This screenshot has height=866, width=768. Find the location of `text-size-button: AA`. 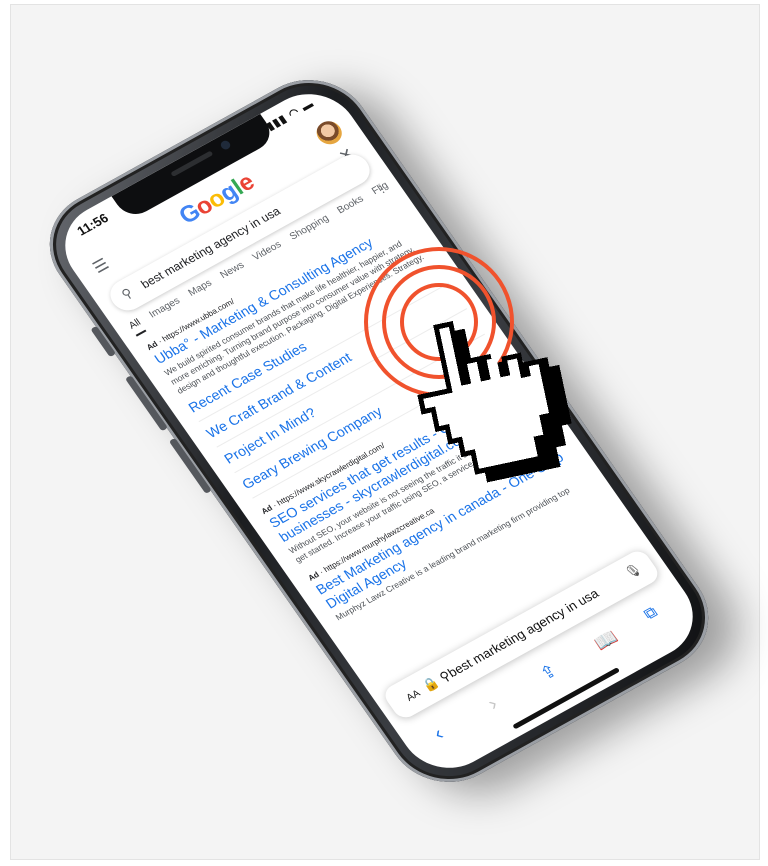

text-size-button: AA is located at coordinates (414, 696).